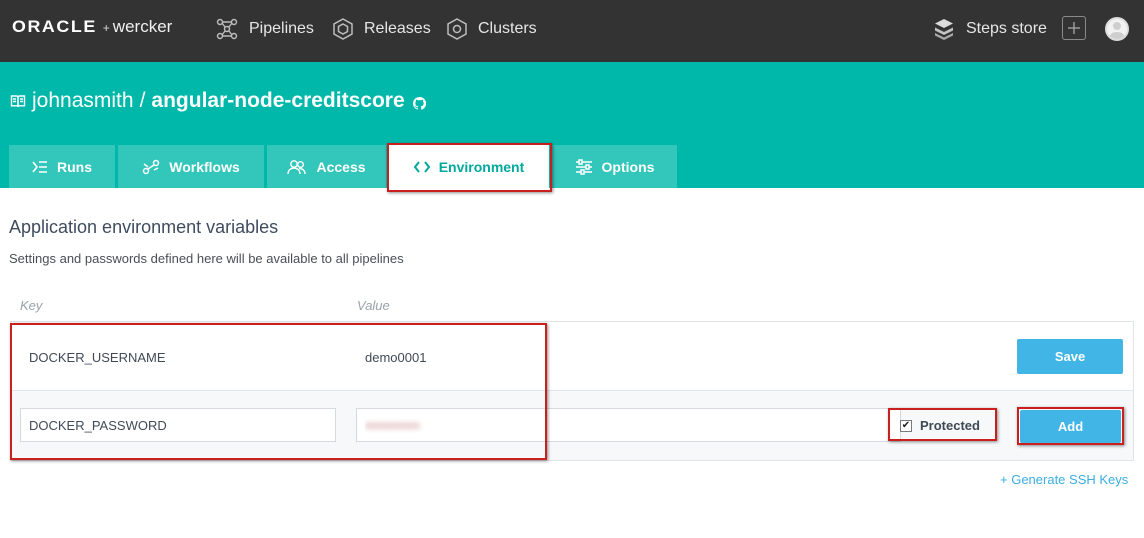 This screenshot has width=1144, height=538. I want to click on tab-options: Options, so click(614, 166).